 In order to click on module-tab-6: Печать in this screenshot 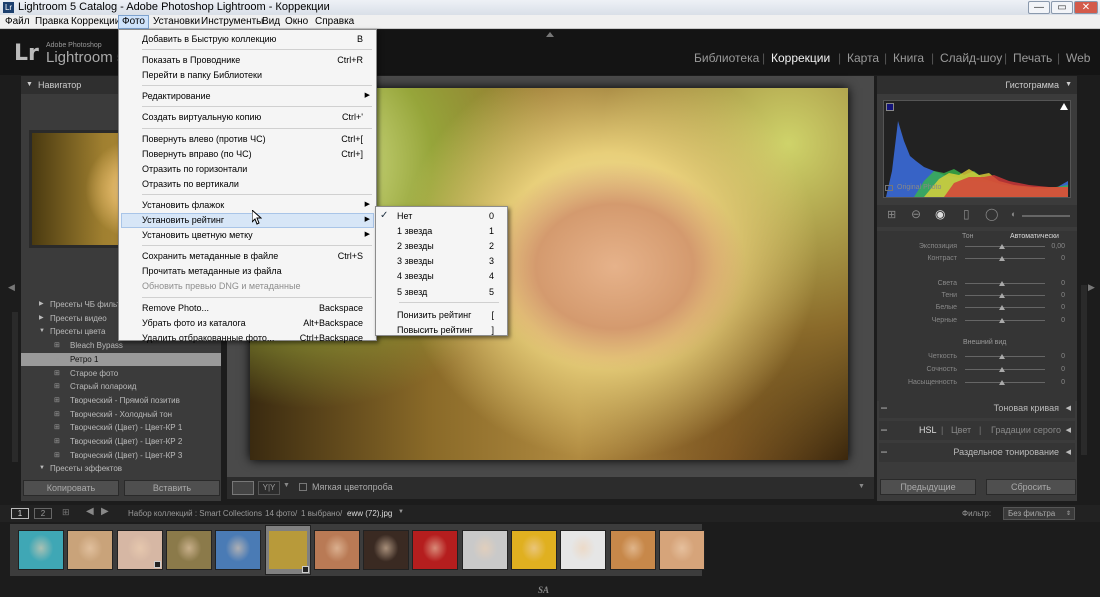, I will do `click(1032, 58)`.